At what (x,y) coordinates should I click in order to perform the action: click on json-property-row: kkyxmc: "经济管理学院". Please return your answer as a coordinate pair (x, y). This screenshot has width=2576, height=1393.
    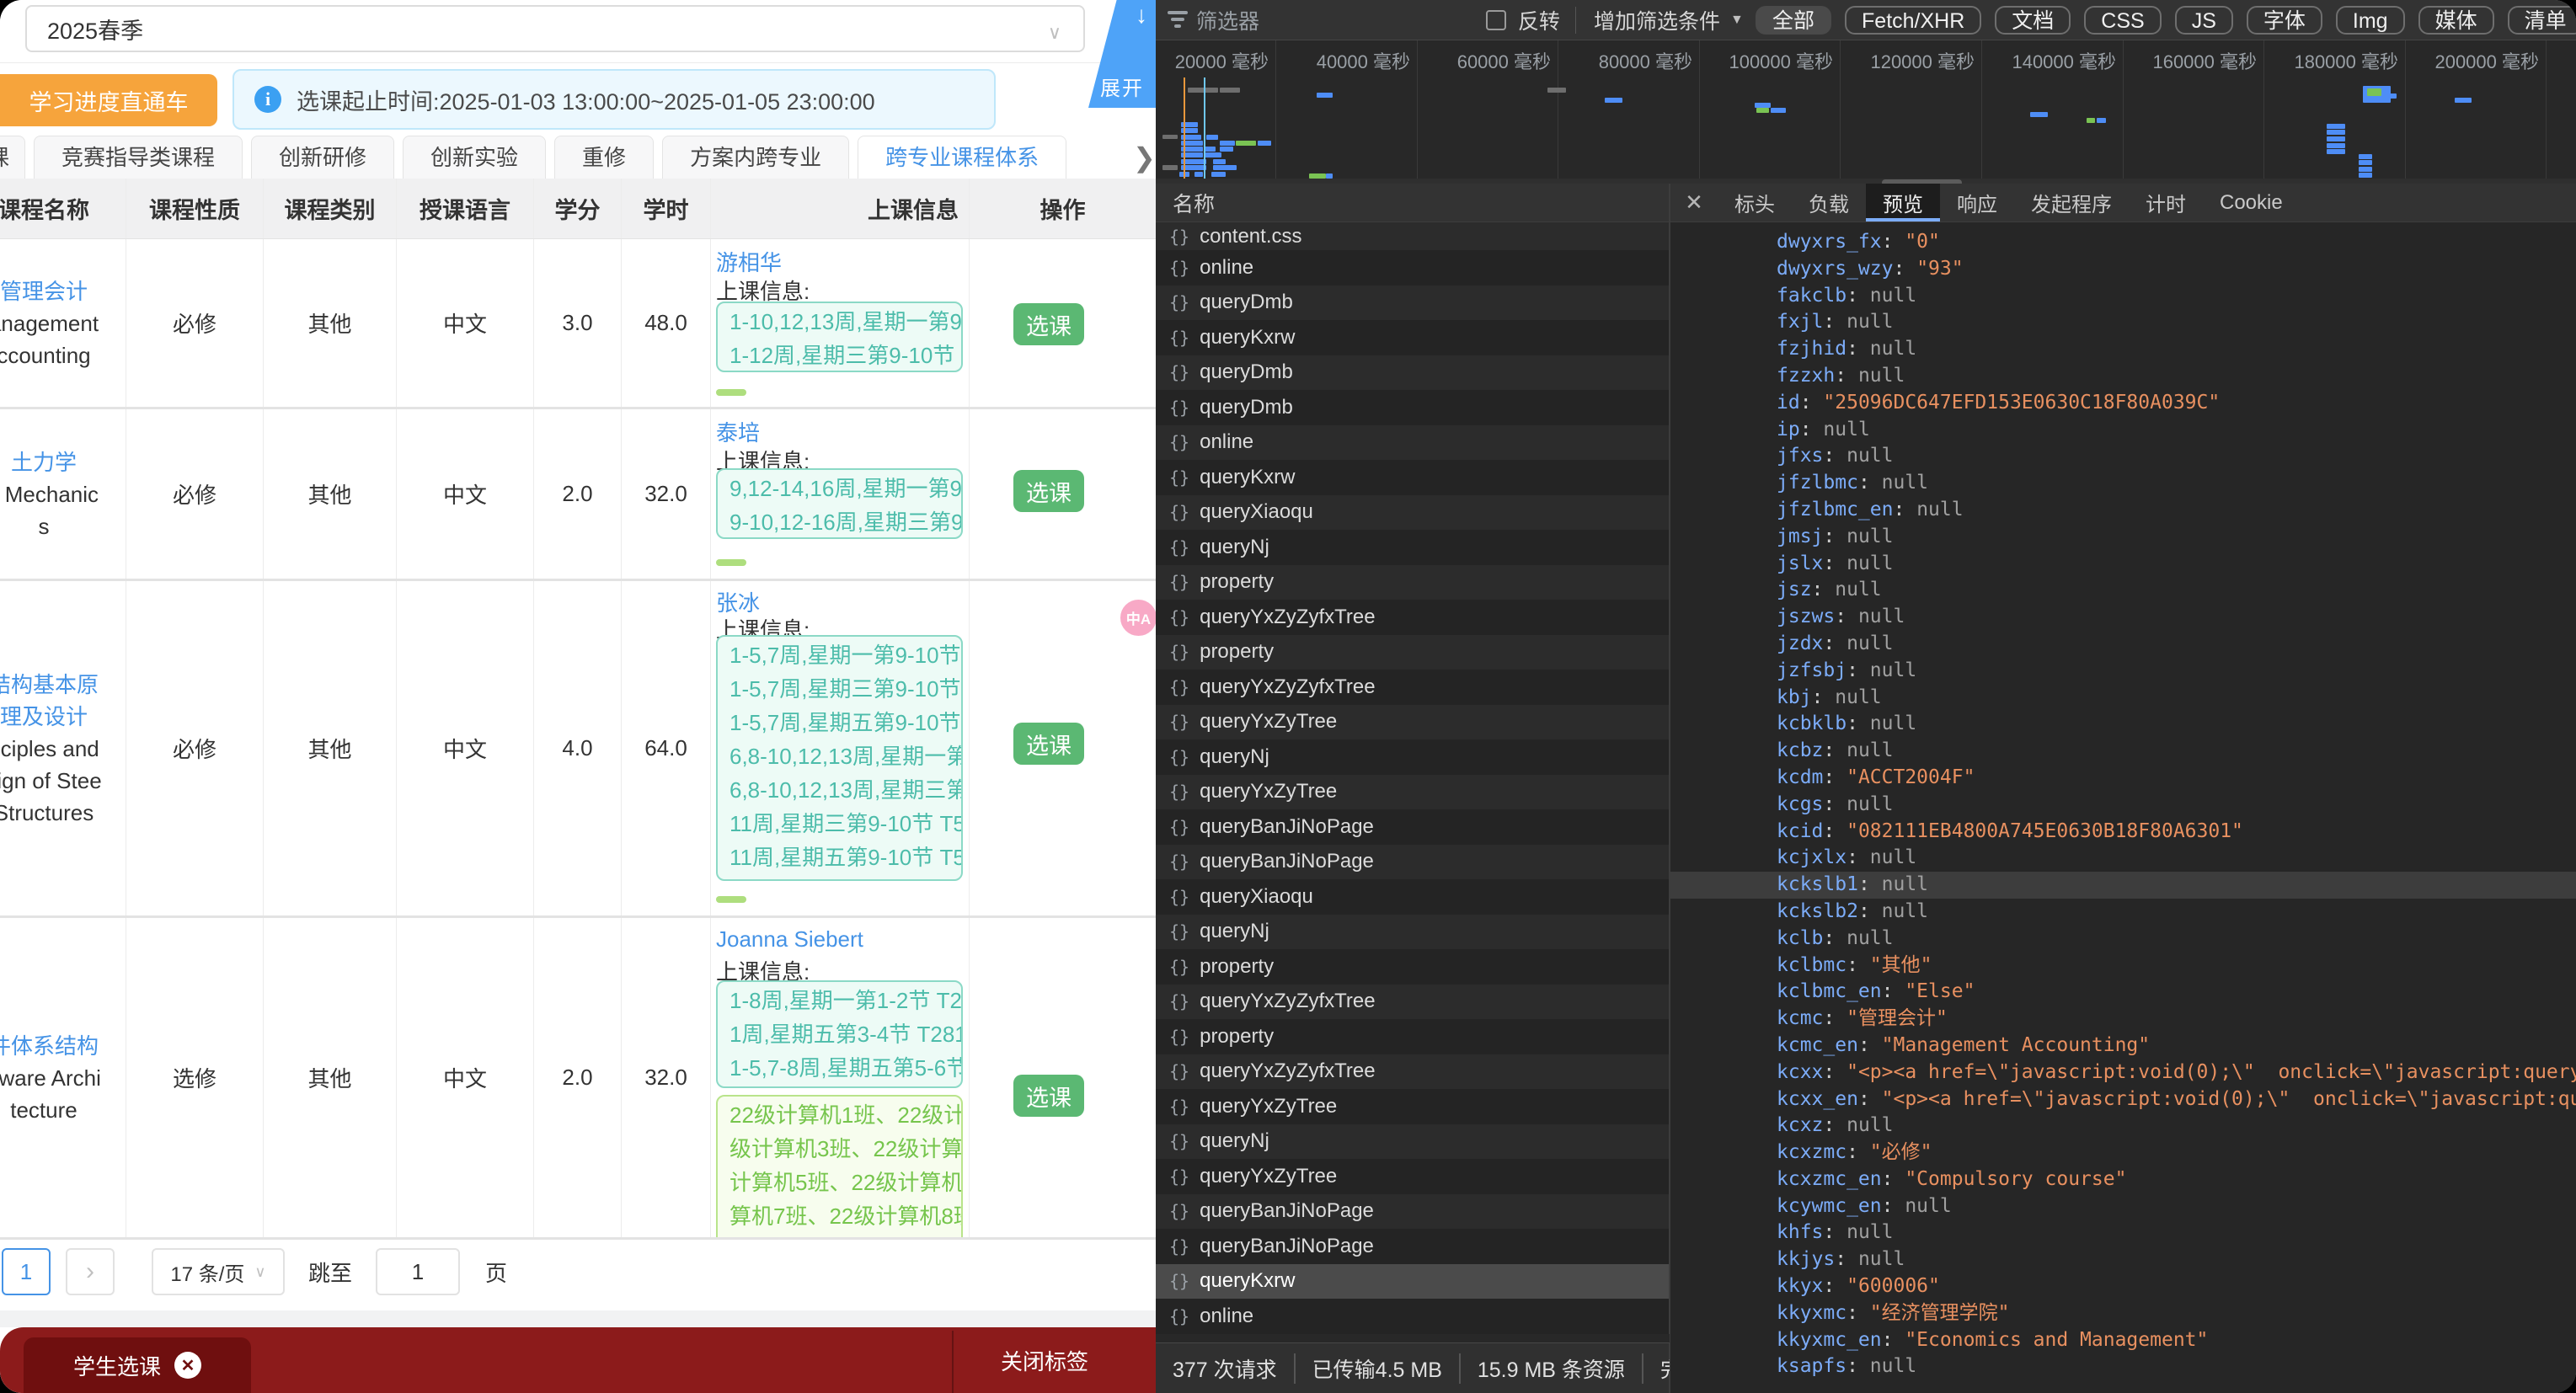
    Looking at the image, I should click on (2123, 1314).